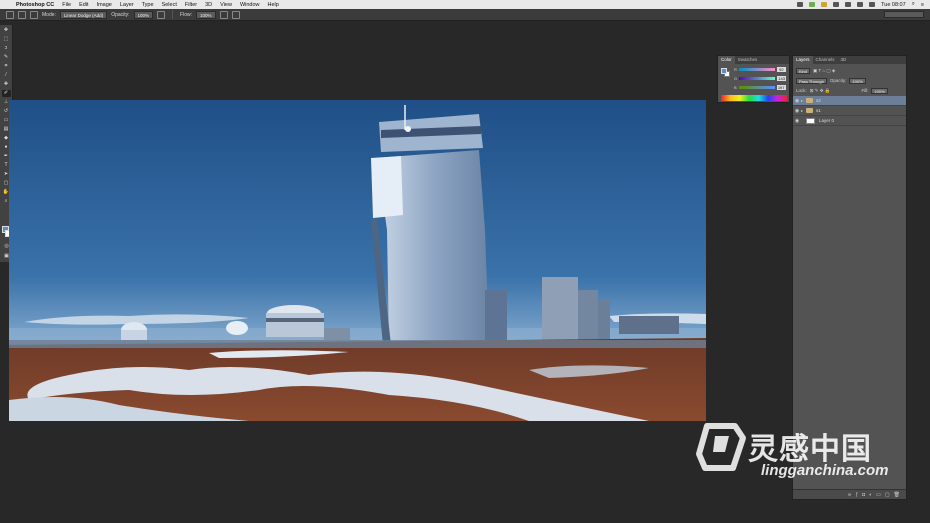 Image resolution: width=930 pixels, height=523 pixels. Describe the element at coordinates (782, 78) in the screenshot. I see `green-value: 143` at that location.